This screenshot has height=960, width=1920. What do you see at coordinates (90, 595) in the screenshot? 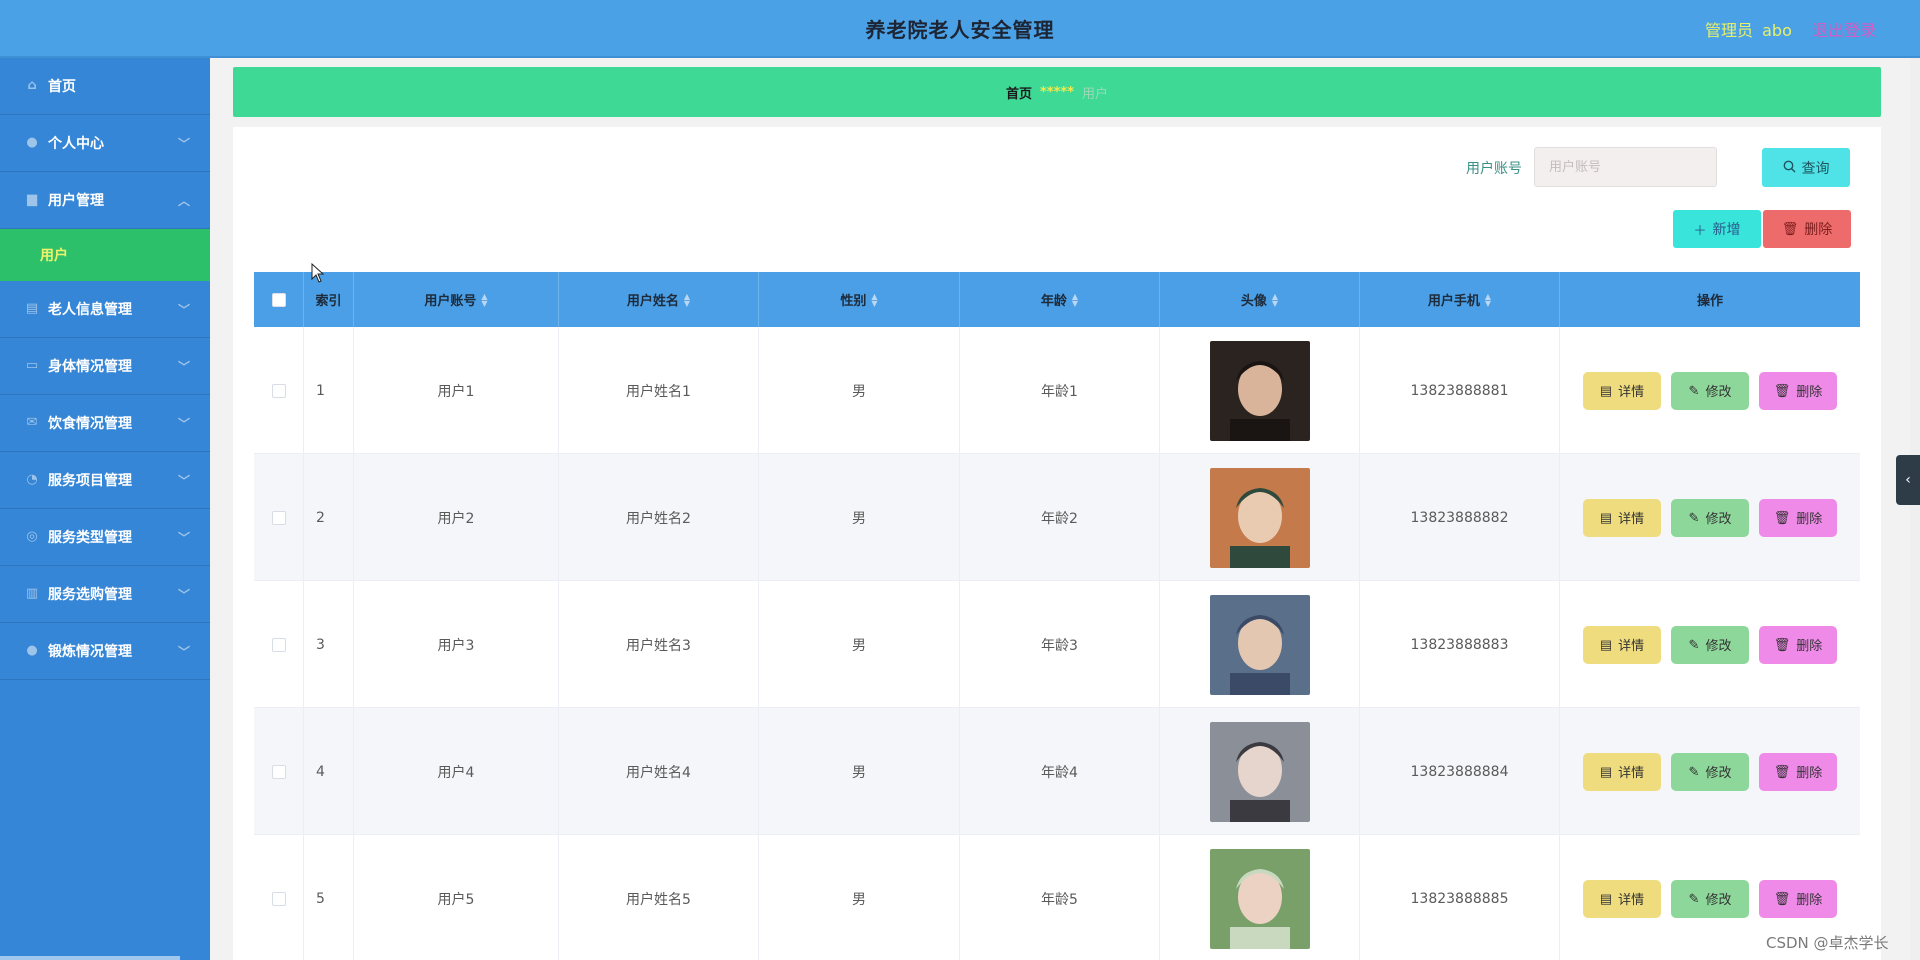
I see `sidebar-item-label: 服务选购管理` at bounding box center [90, 595].